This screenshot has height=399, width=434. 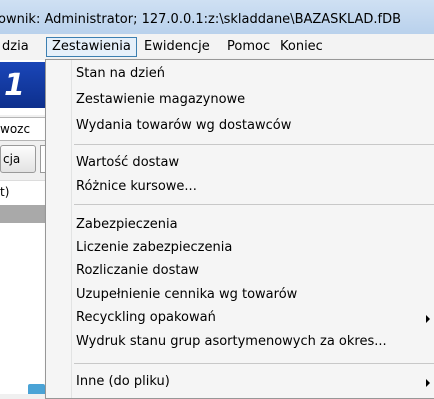 I want to click on menu-item-recyckling-opakowan: Recyckling opakowań, so click(x=240, y=318).